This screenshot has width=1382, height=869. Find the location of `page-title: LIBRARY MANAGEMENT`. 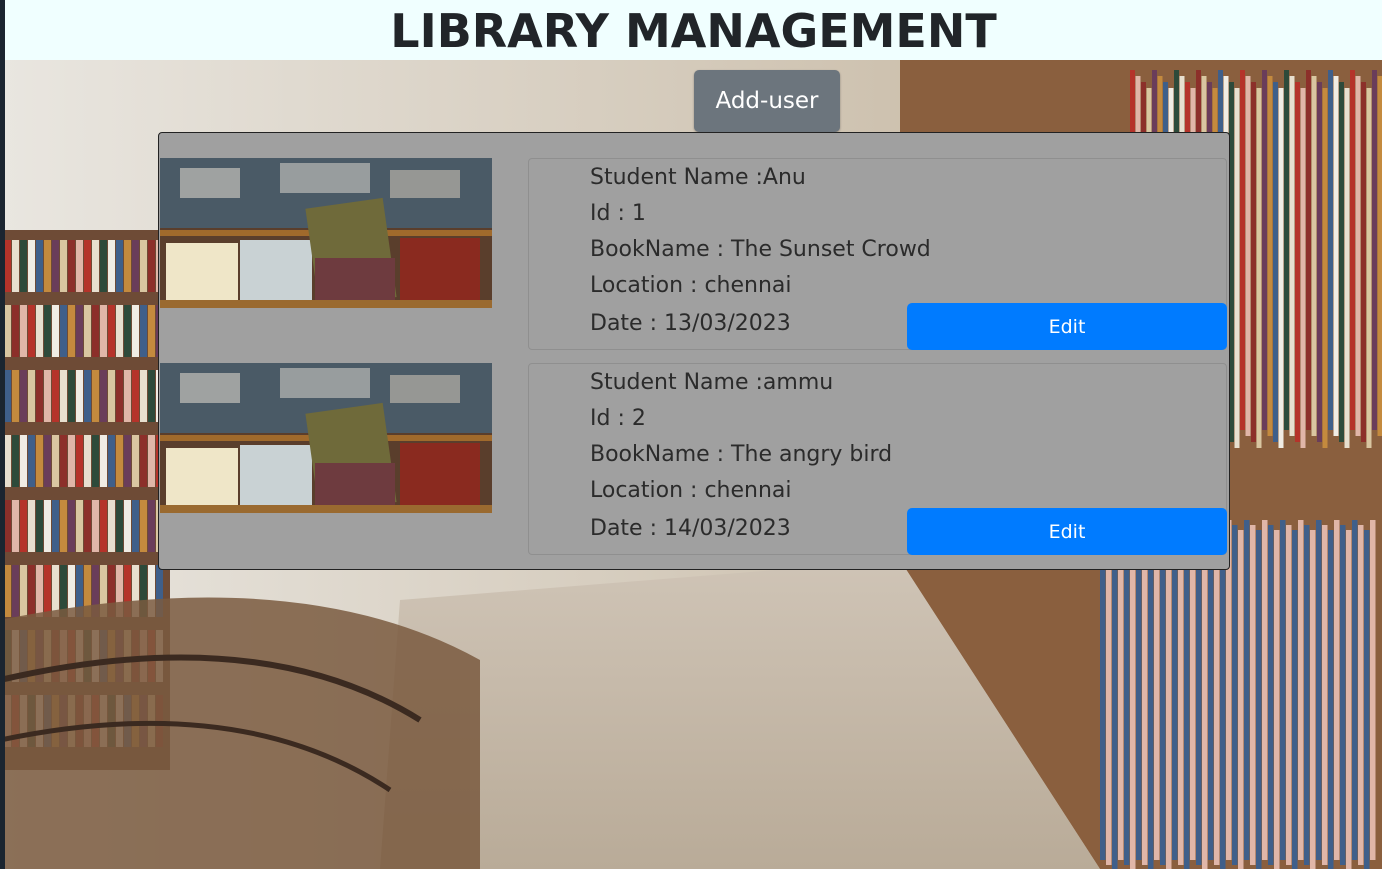

page-title: LIBRARY MANAGEMENT is located at coordinates (693, 31).